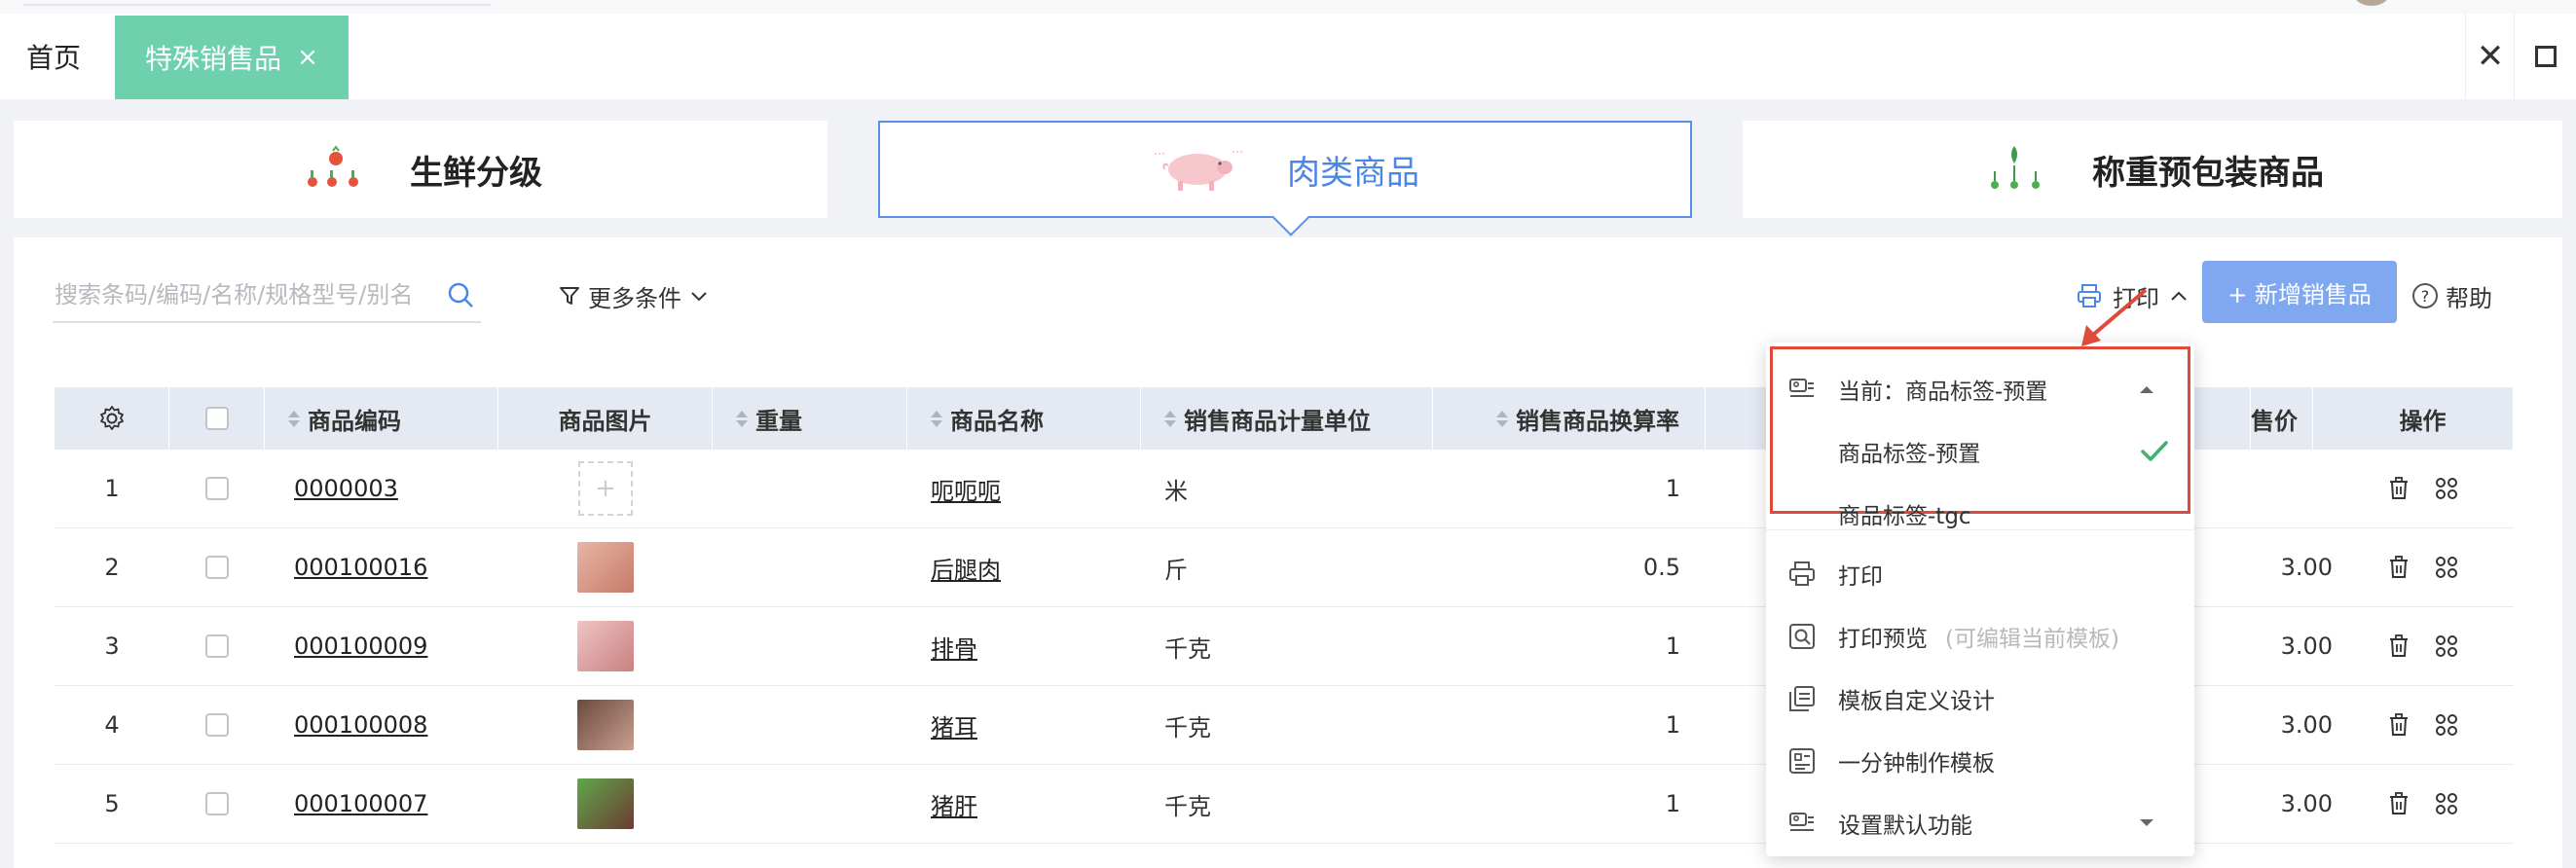 The image size is (2576, 868). I want to click on tab-label: 特殊销售品, so click(213, 59).